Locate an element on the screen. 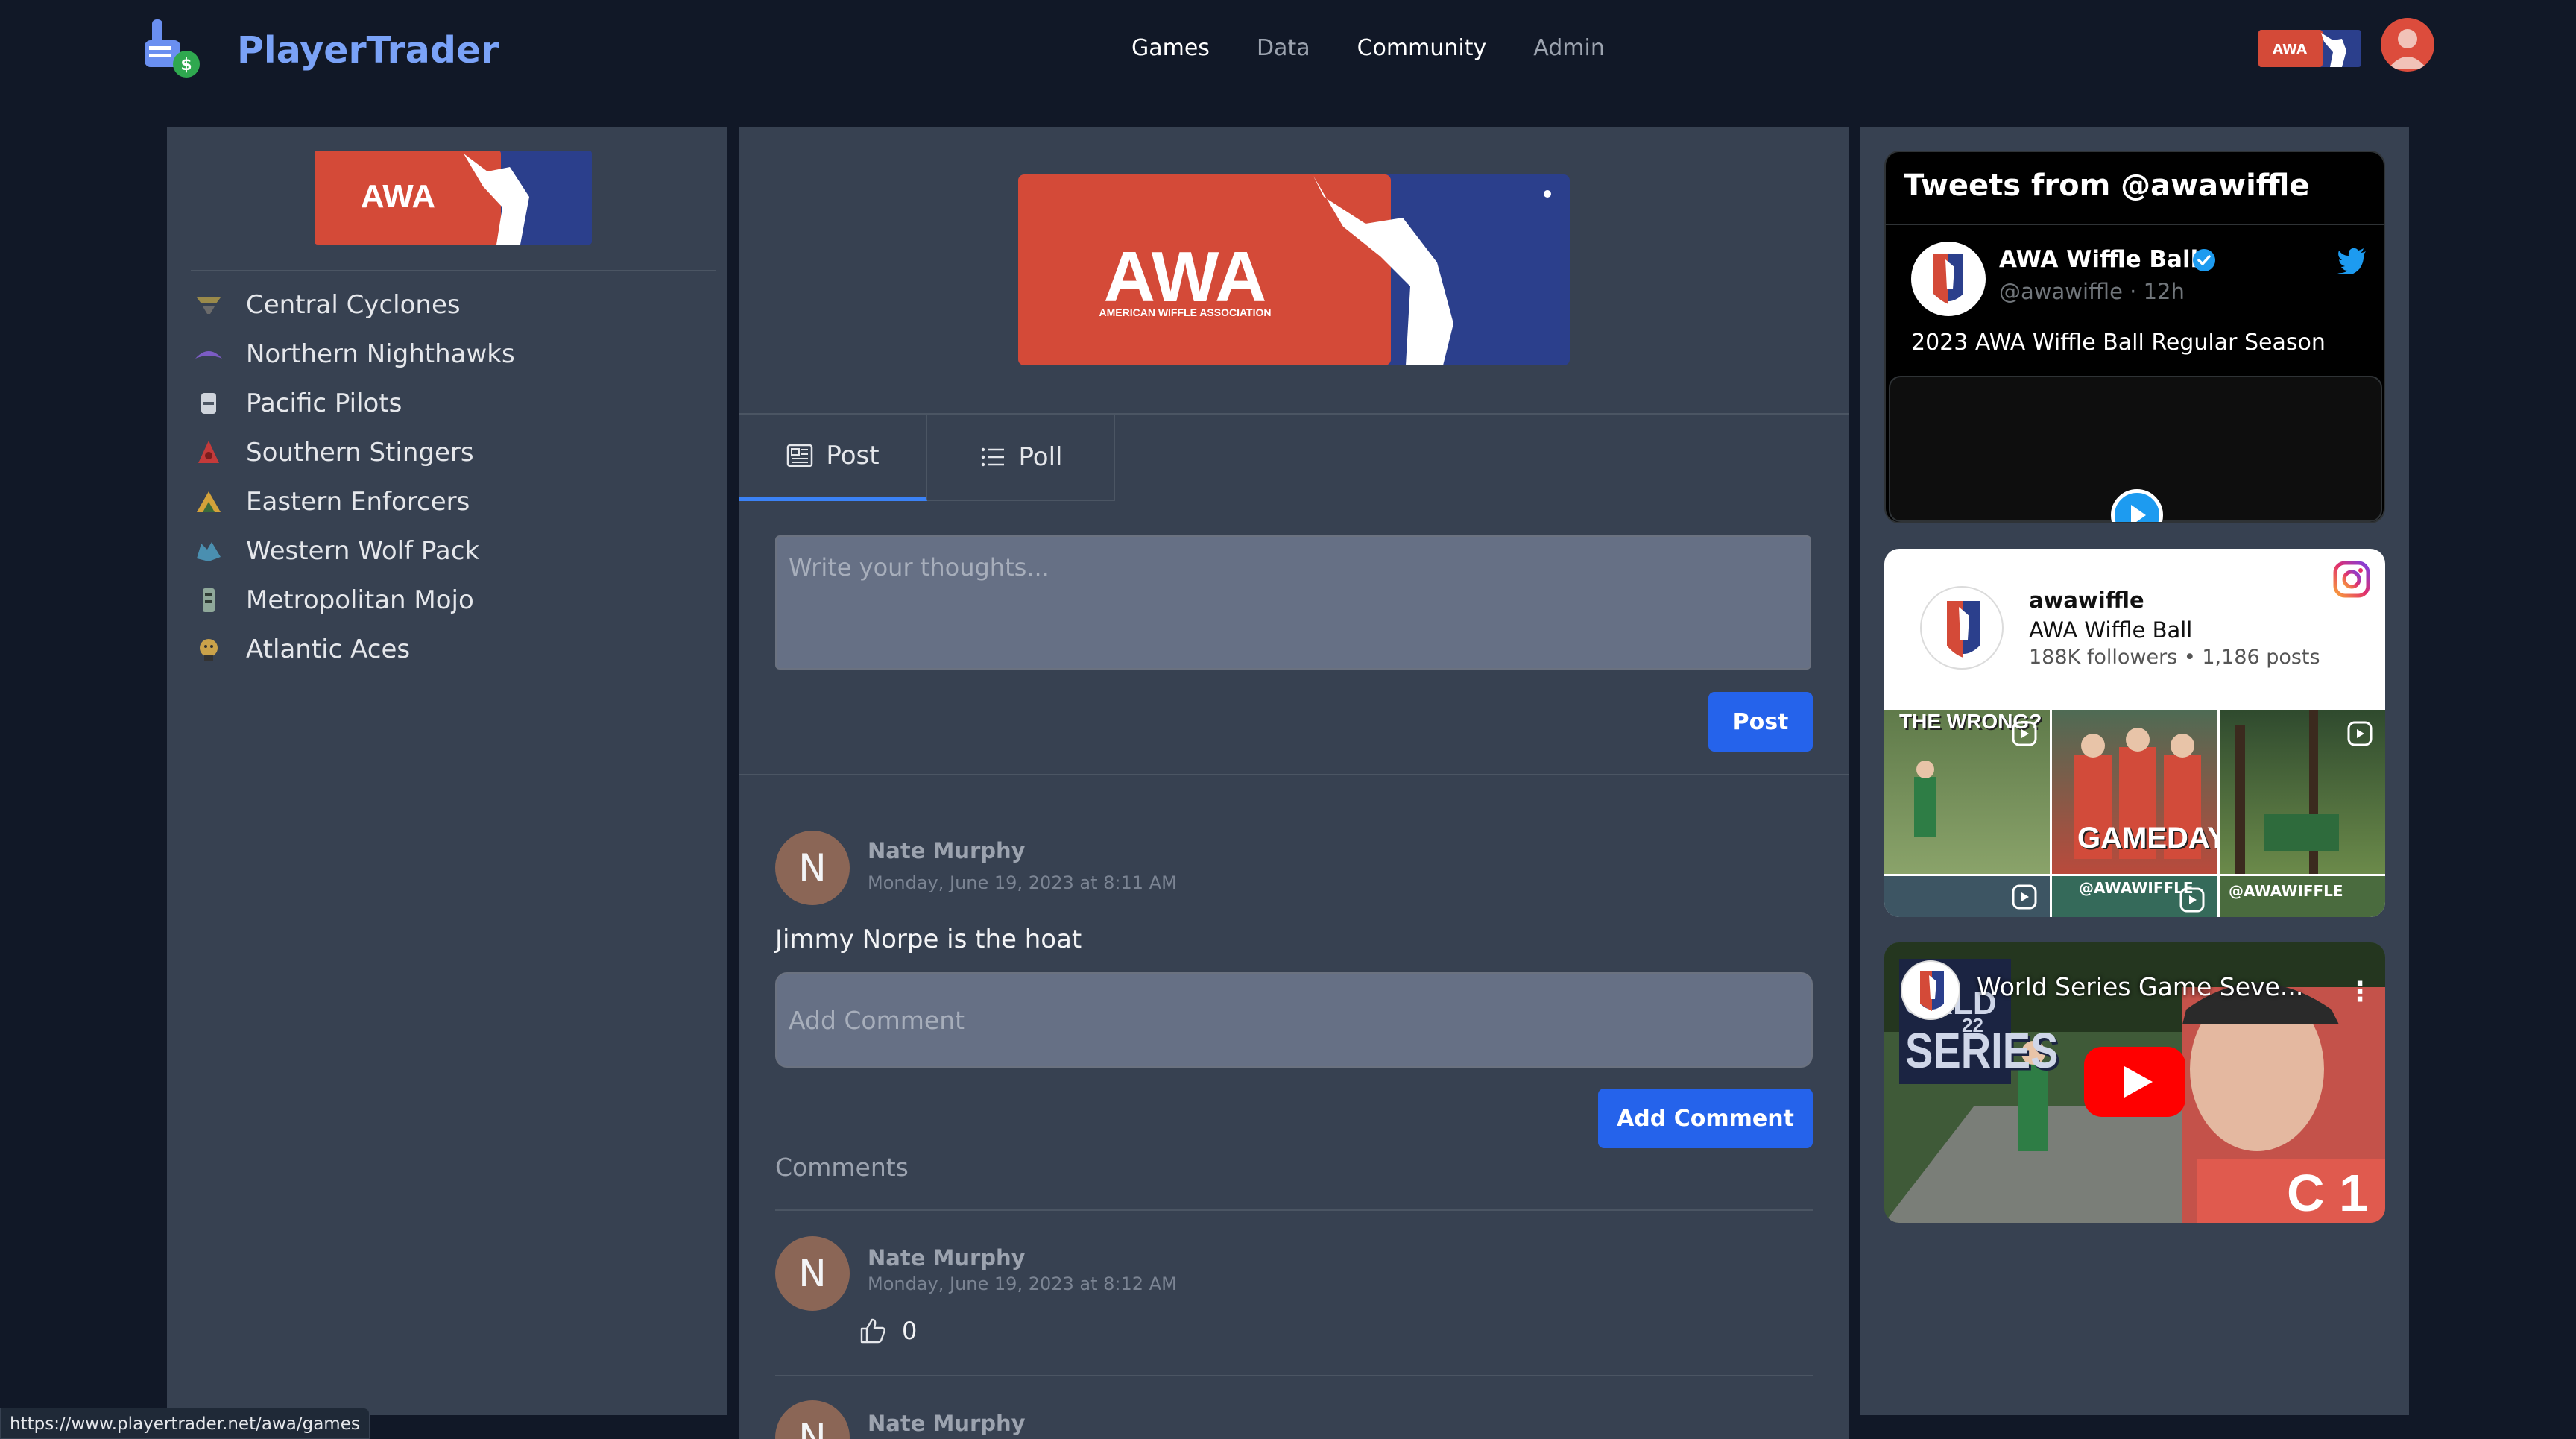  pilot-team-icon is located at coordinates (209, 403).